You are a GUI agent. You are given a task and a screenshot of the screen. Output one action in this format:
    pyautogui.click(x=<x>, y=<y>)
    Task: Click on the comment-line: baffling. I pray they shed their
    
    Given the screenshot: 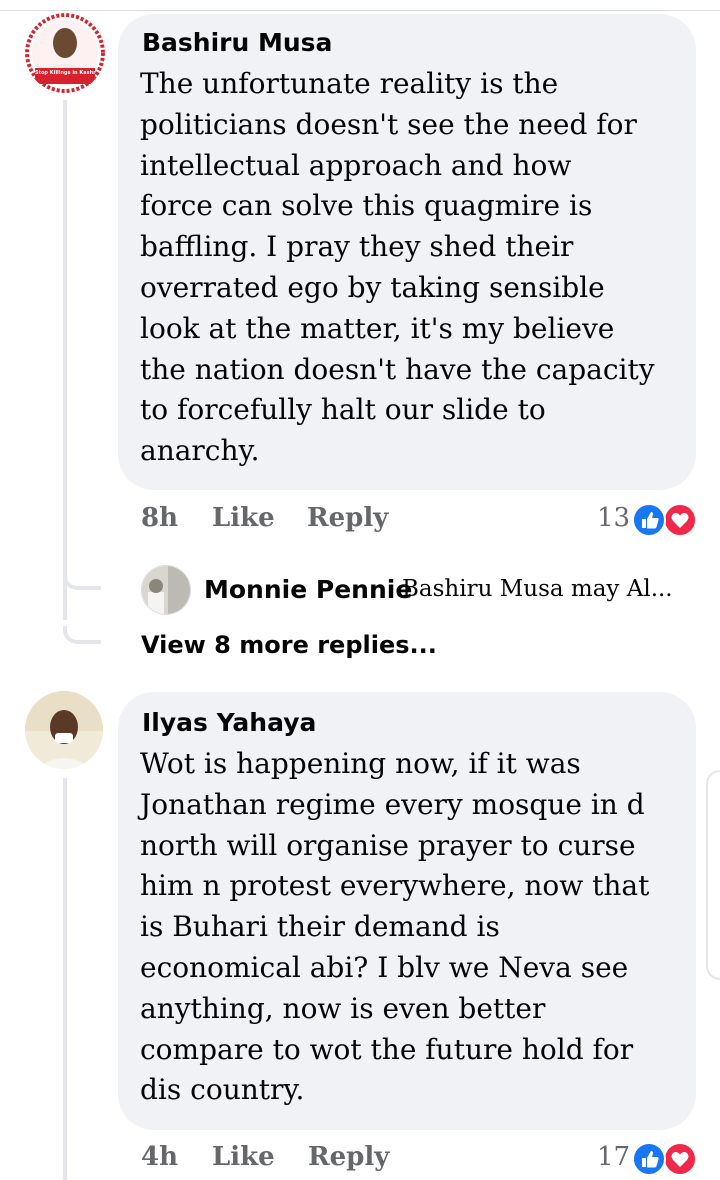 What is the action you would take?
    pyautogui.click(x=357, y=247)
    